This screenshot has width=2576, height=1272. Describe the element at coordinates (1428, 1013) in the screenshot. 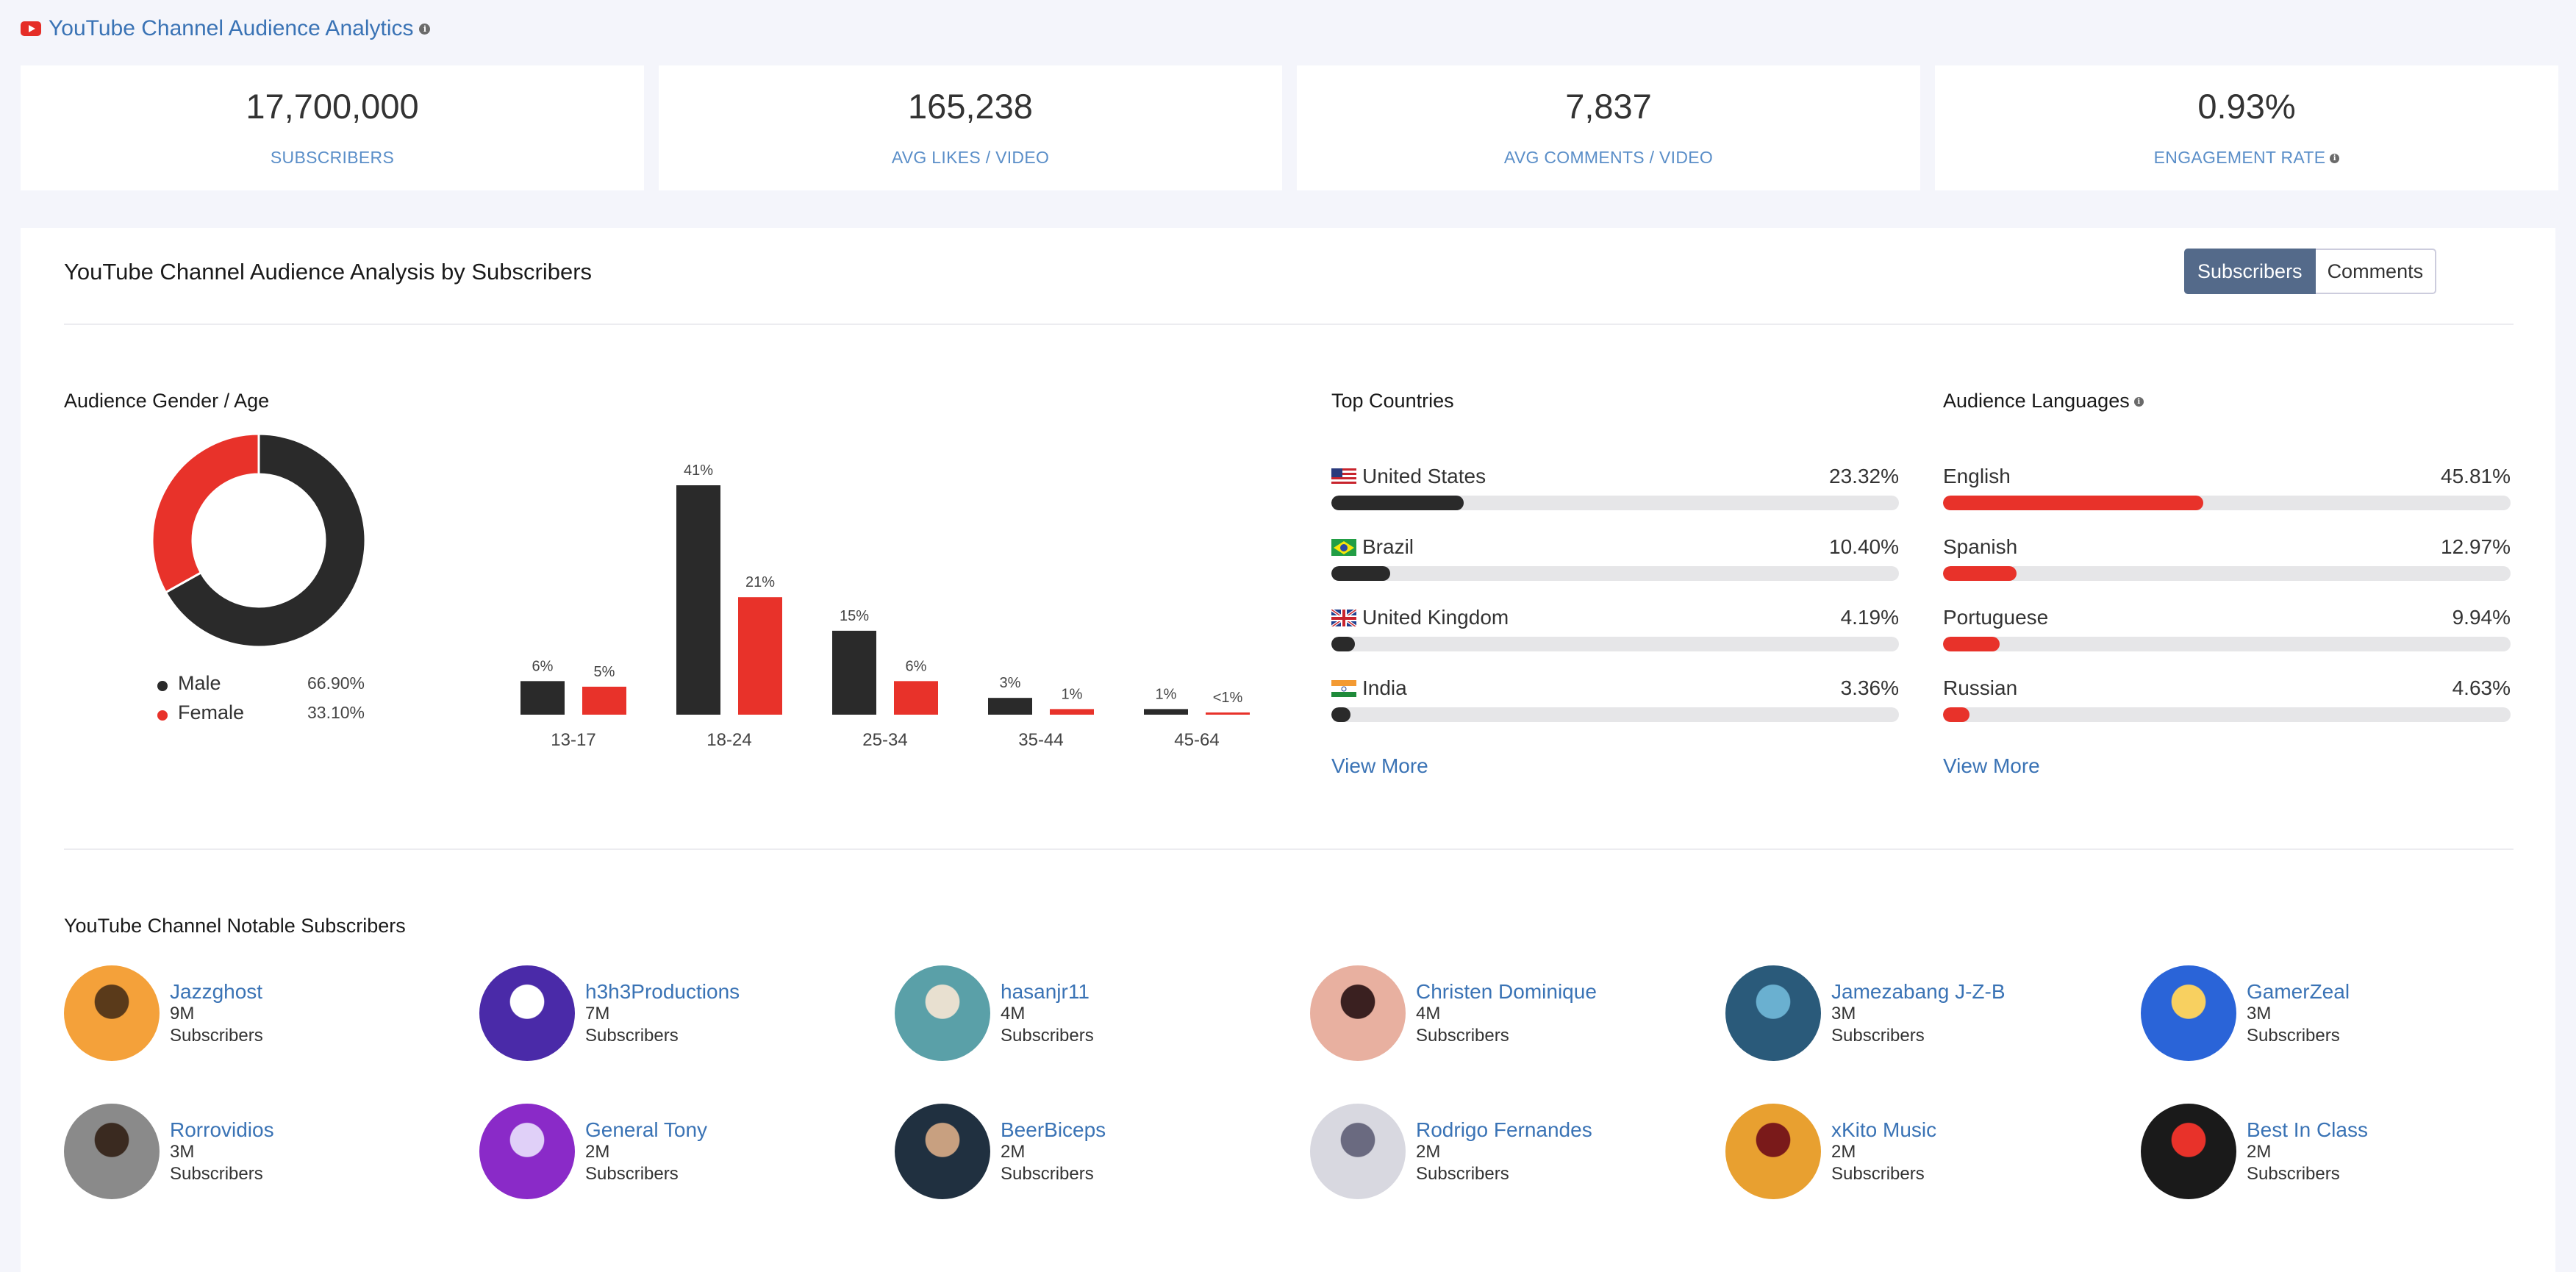

I see `subscriber-count: 4M` at that location.